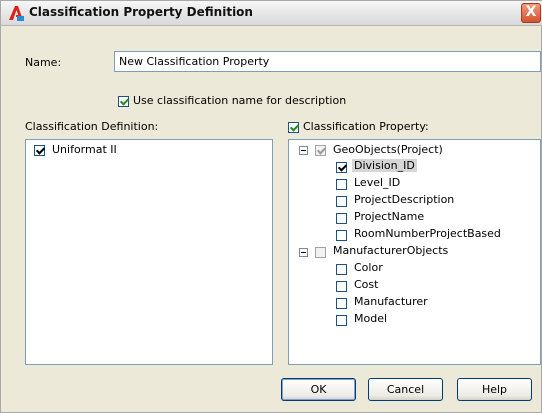  Describe the element at coordinates (341, 218) in the screenshot. I see `project-name-checkbox` at that location.